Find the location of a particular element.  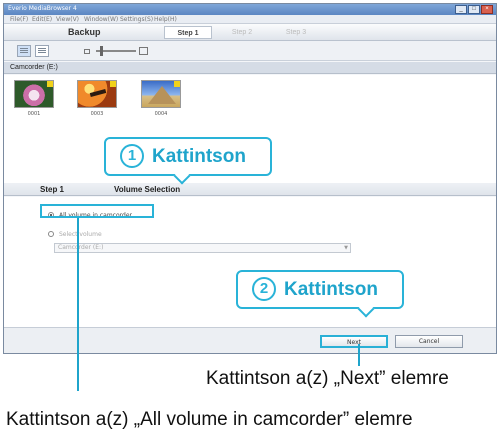

zoom-out-icon is located at coordinates (87, 51).